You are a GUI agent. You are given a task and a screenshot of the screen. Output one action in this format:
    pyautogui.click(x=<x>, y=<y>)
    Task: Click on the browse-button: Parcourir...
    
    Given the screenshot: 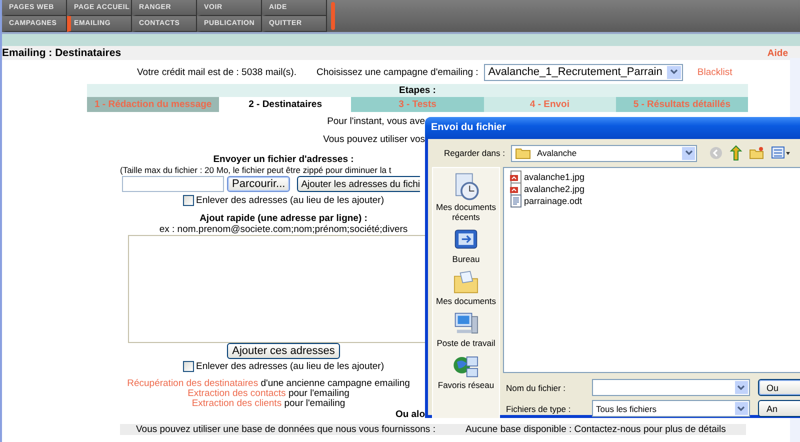 What is the action you would take?
    pyautogui.click(x=258, y=184)
    